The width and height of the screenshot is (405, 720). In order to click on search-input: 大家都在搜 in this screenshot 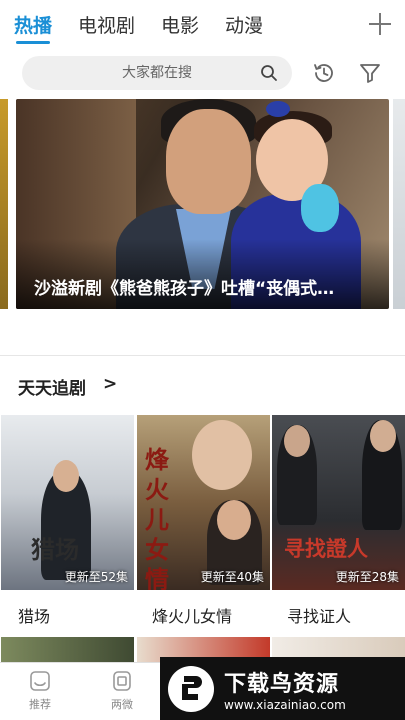, I will do `click(157, 73)`.